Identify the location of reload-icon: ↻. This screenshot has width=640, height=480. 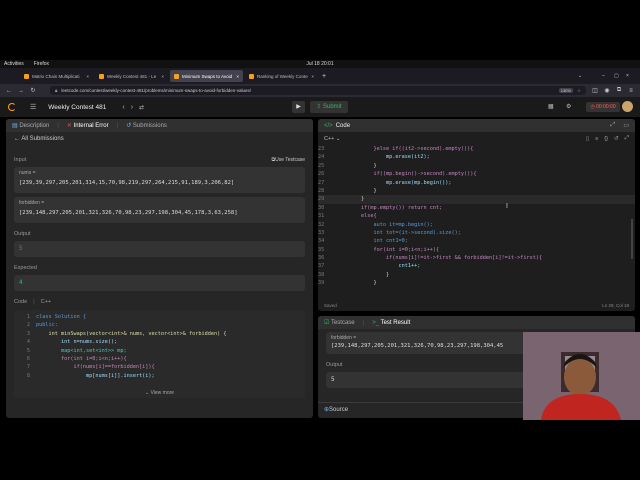
(33, 90).